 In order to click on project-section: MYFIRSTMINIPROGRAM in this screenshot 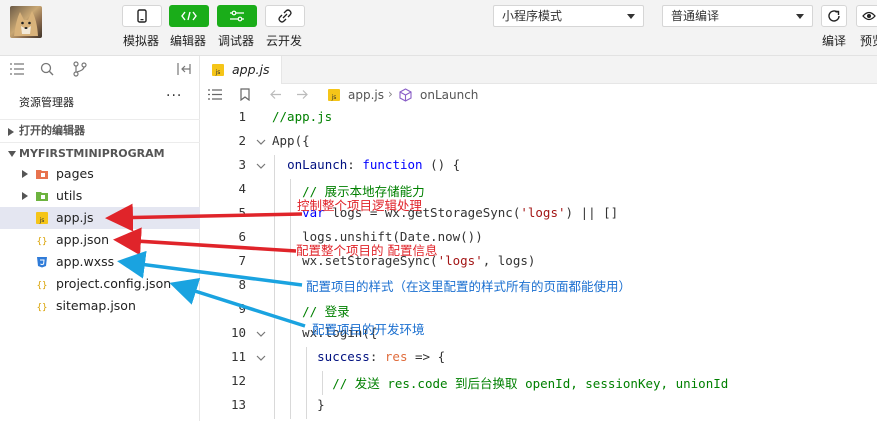, I will do `click(100, 153)`.